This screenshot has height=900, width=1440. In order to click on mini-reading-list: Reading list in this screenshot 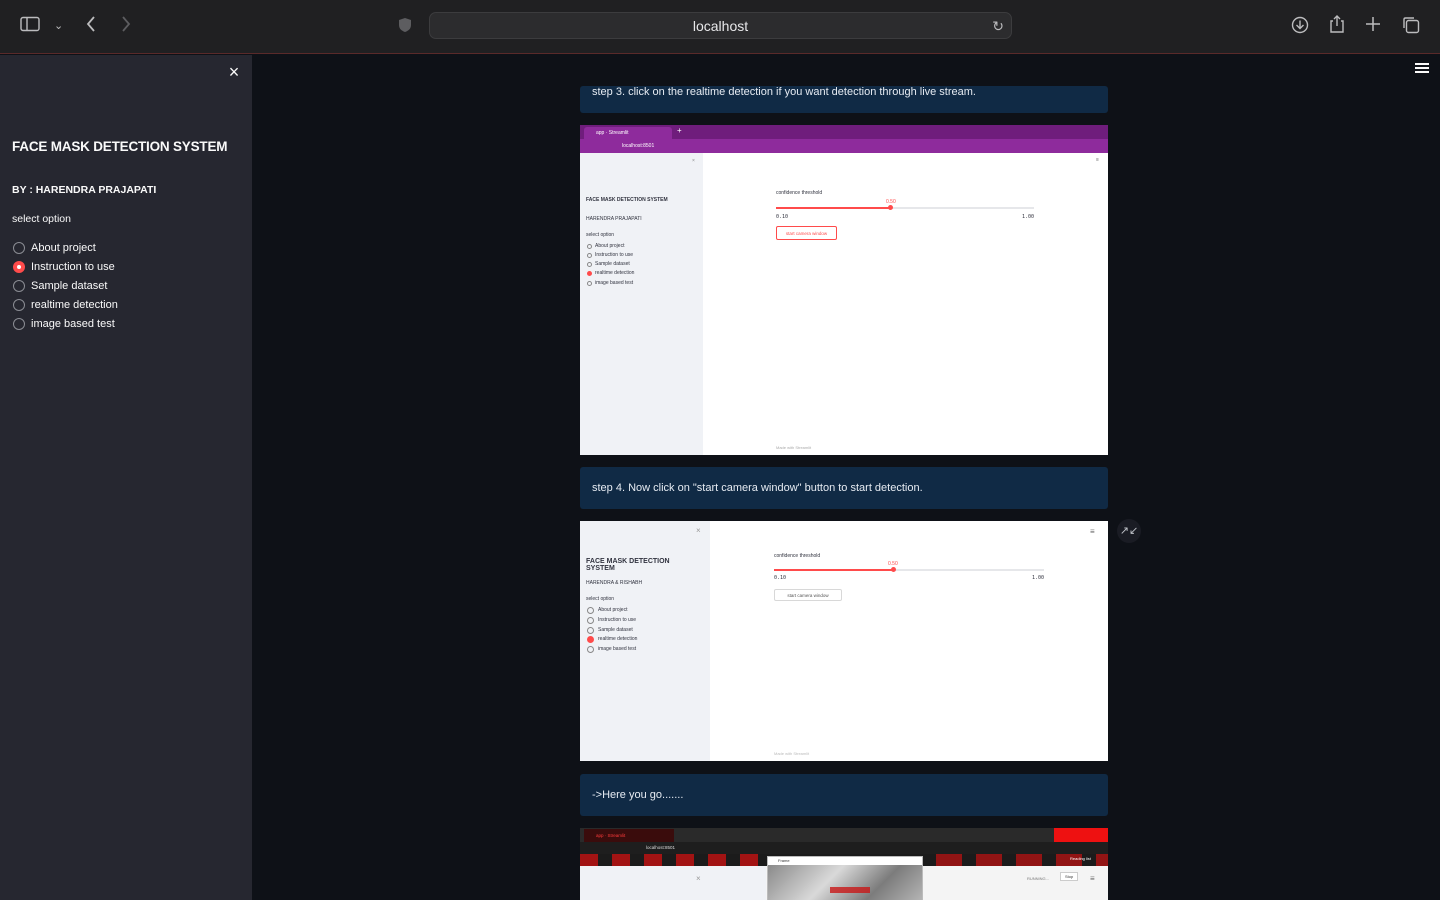, I will do `click(1080, 858)`.